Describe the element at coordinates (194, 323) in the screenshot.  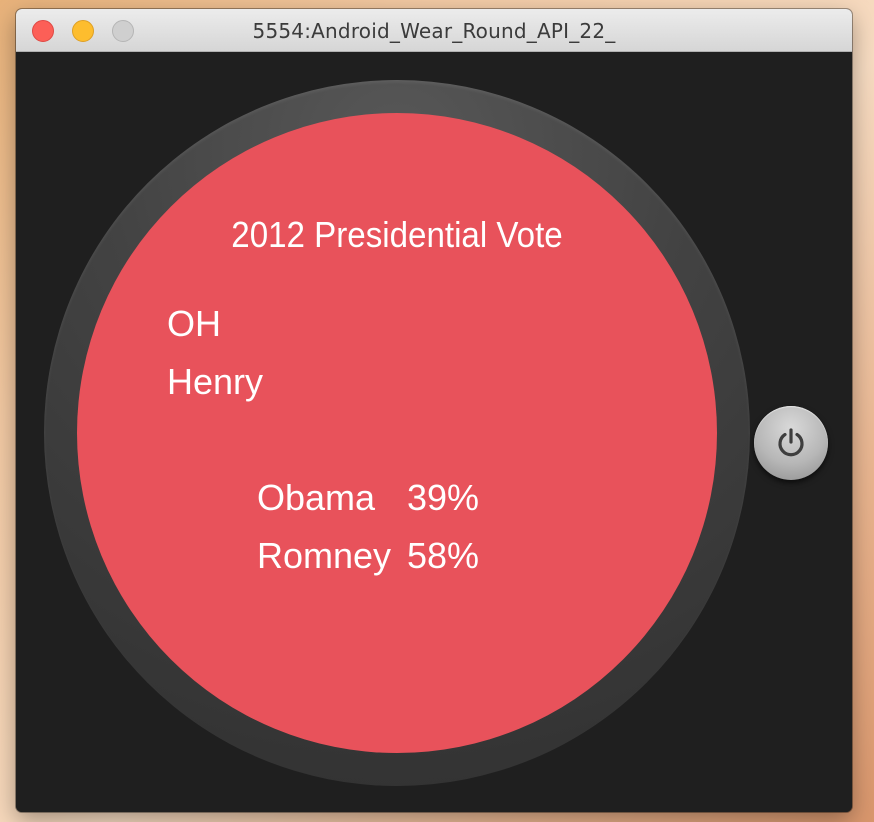
I see `state-label: OH` at that location.